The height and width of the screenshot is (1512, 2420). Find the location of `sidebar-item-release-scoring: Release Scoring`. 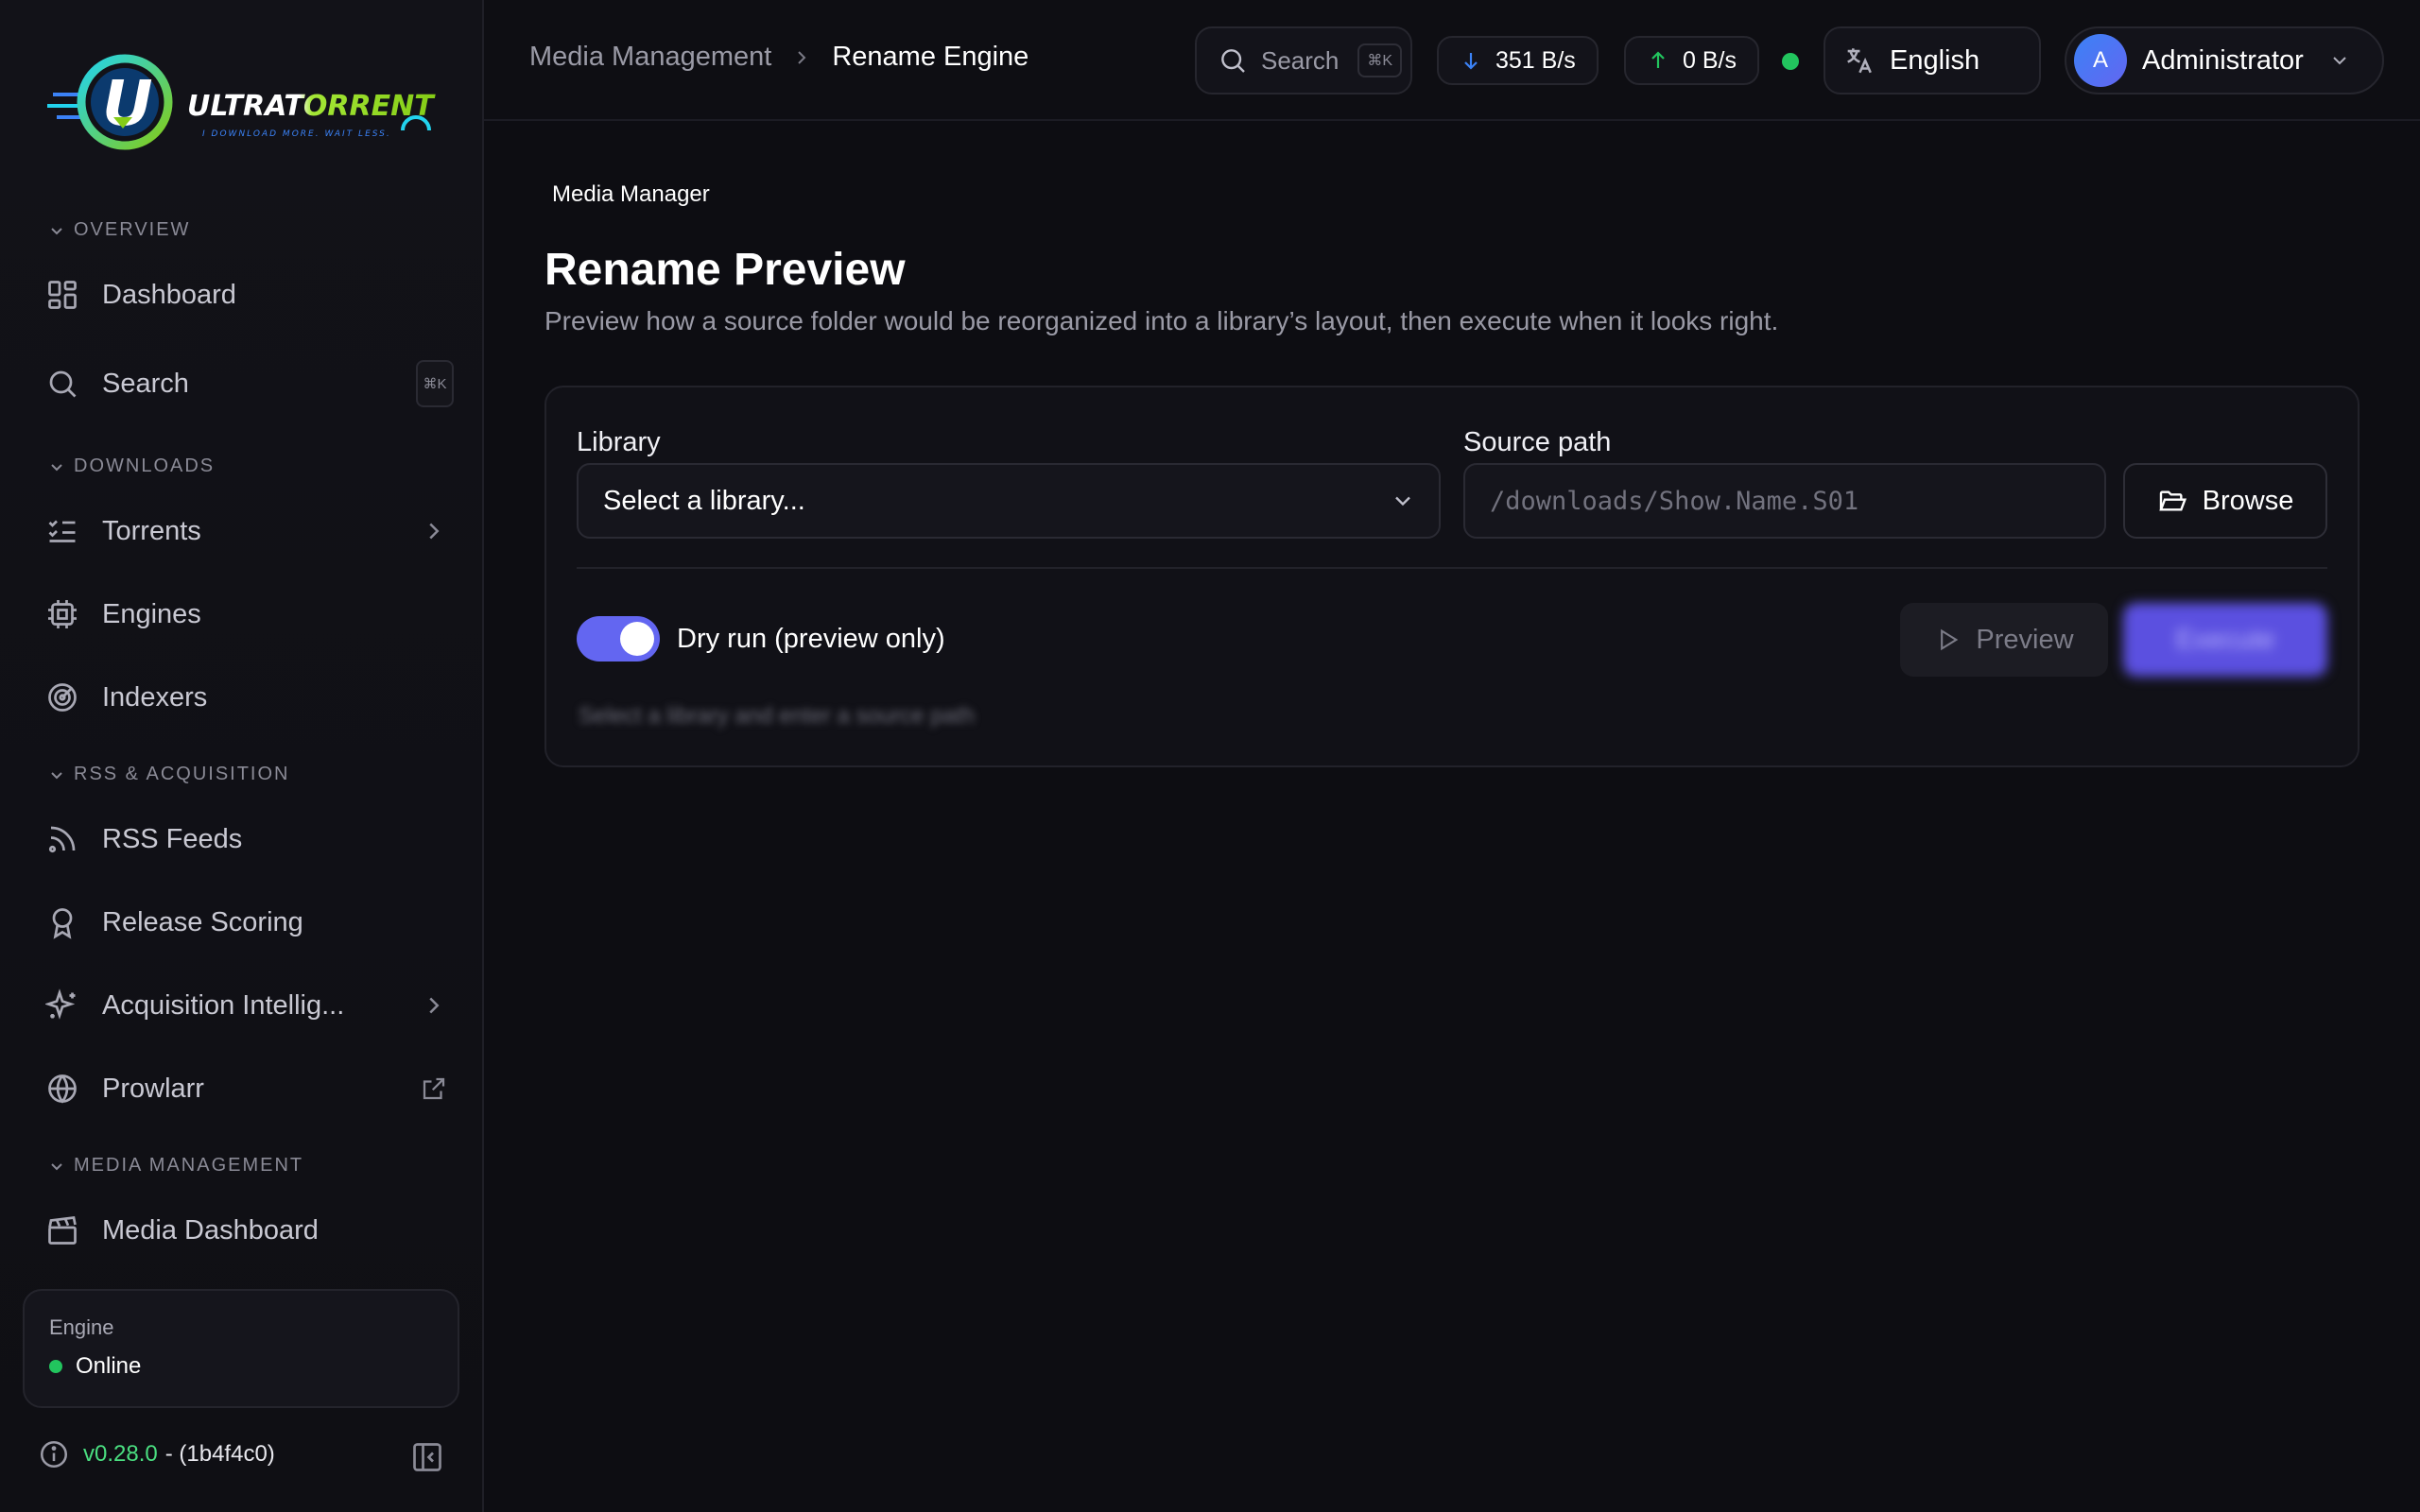

sidebar-item-release-scoring: Release Scoring is located at coordinates (242, 922).